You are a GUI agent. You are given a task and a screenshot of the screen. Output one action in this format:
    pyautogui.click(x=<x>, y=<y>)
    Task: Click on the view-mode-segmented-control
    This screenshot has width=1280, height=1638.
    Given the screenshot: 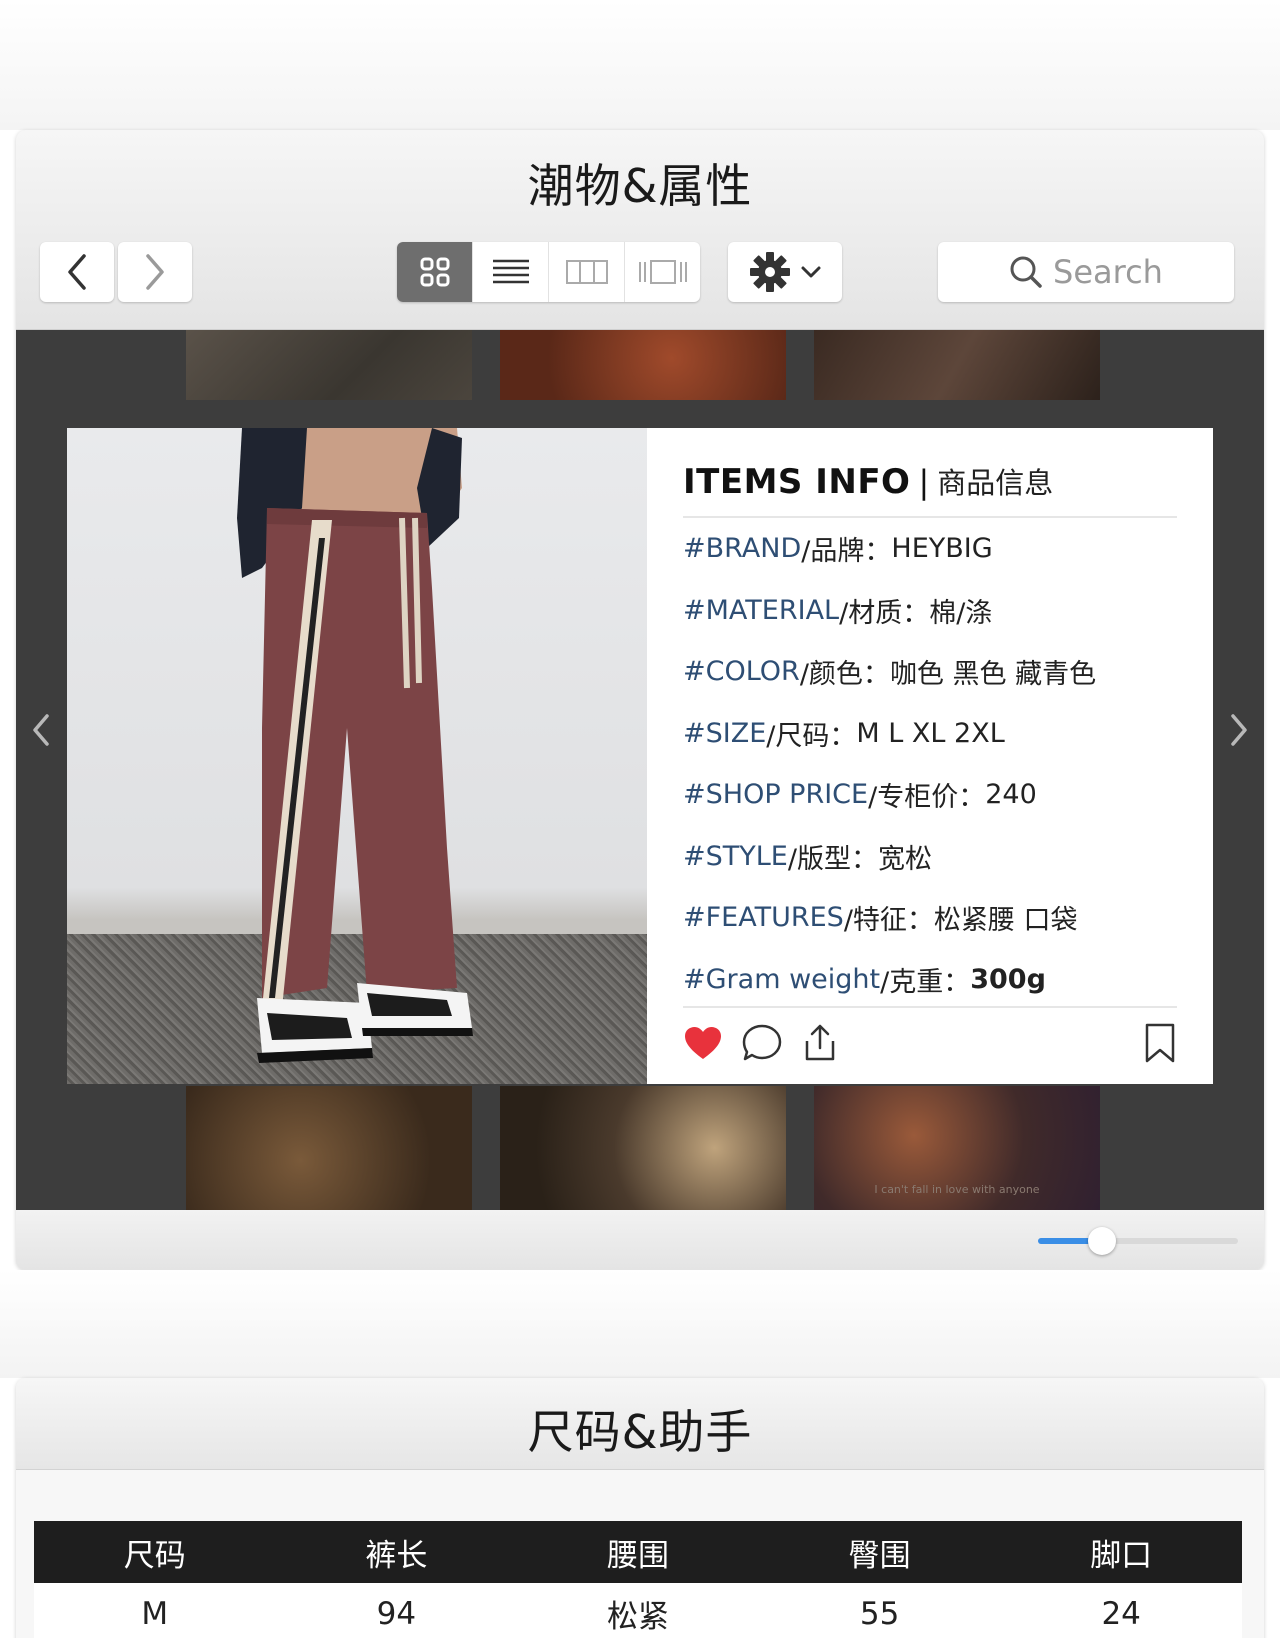 What is the action you would take?
    pyautogui.click(x=548, y=272)
    